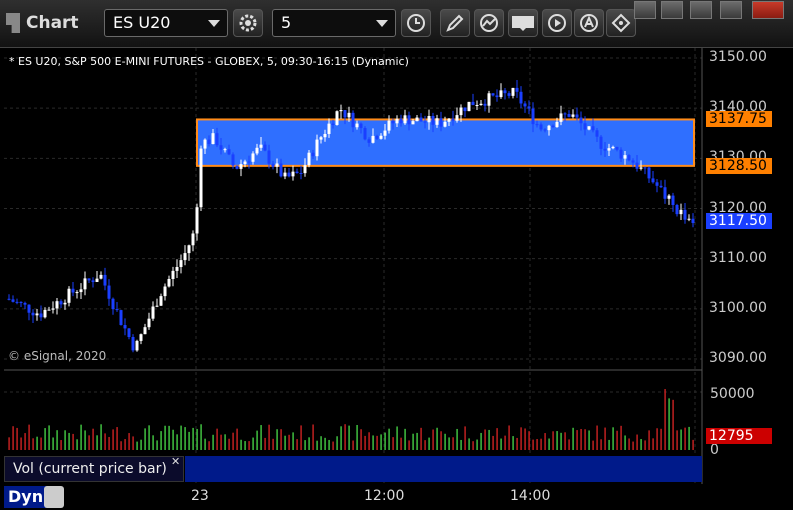 Image resolution: width=793 pixels, height=510 pixels. I want to click on get-data-icon, so click(523, 23).